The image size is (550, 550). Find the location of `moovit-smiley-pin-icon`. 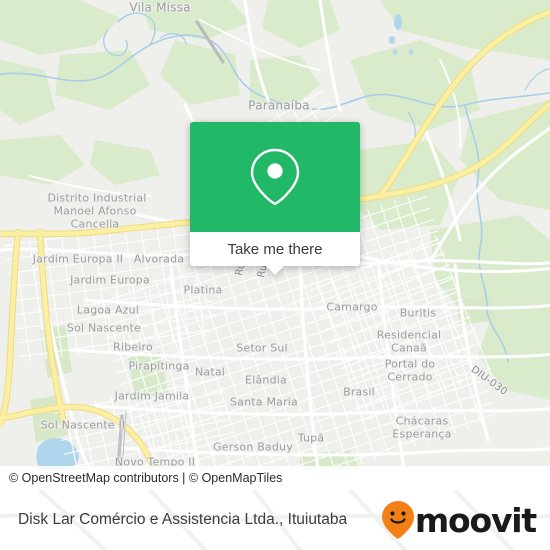

moovit-smiley-pin-icon is located at coordinates (397, 520).